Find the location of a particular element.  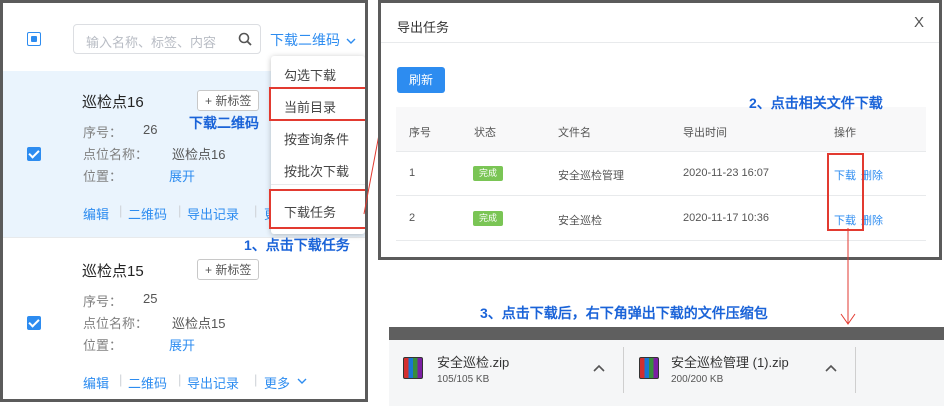

select-all-checkbox is located at coordinates (34, 39).